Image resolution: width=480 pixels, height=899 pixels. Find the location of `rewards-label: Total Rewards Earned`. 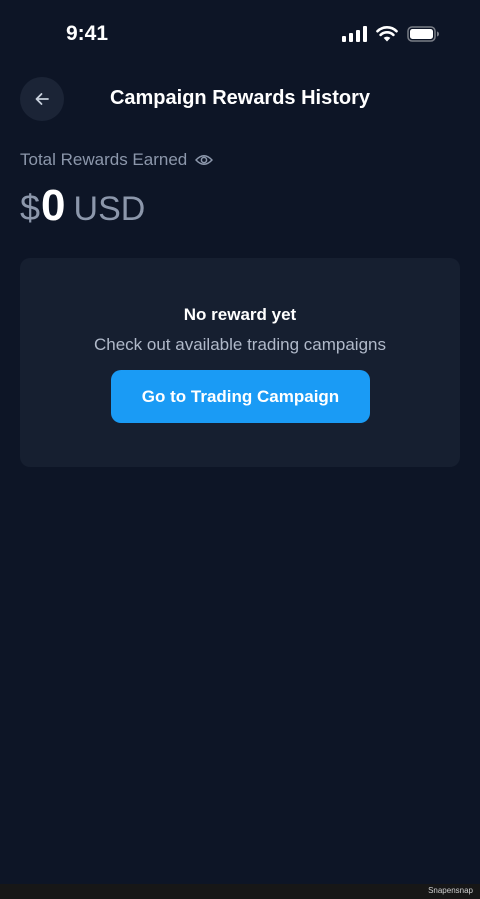

rewards-label: Total Rewards Earned is located at coordinates (104, 159).